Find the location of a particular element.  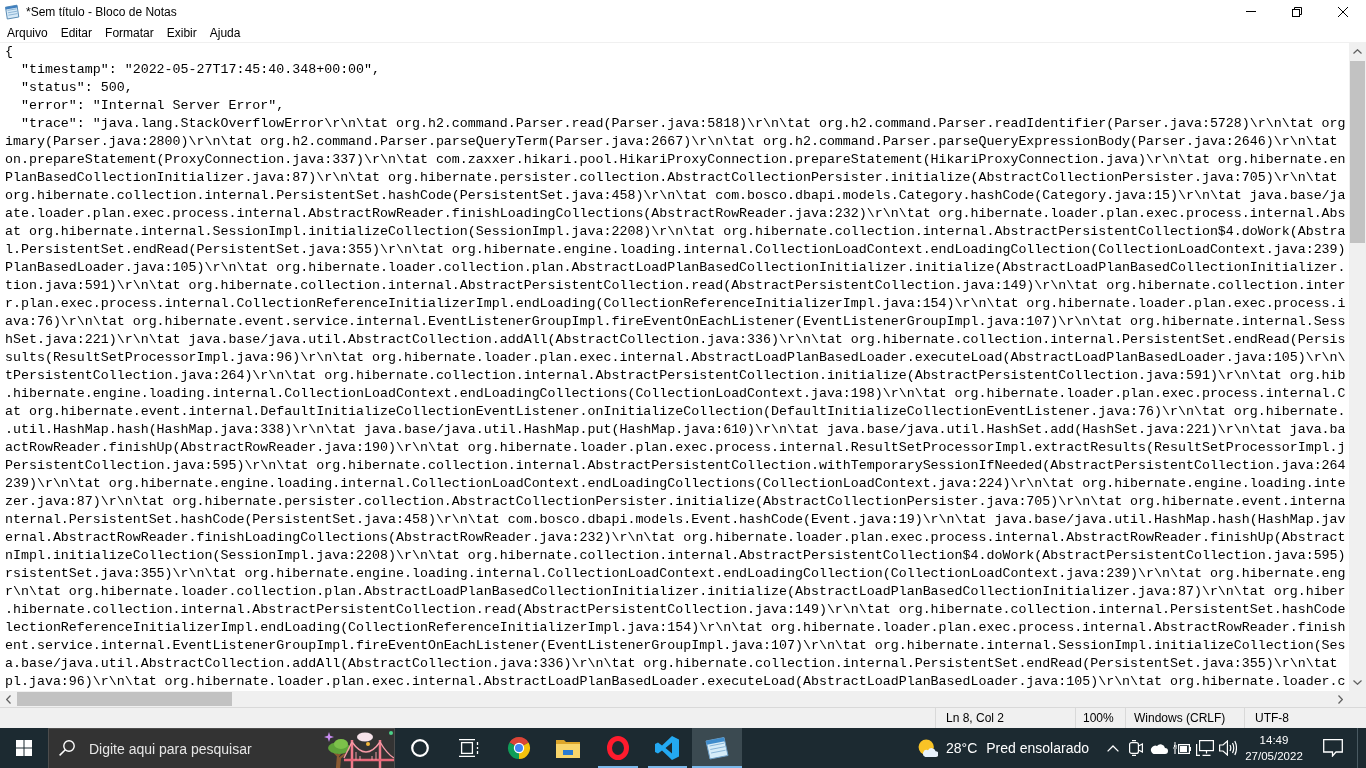

task-view-icon is located at coordinates (469, 748).